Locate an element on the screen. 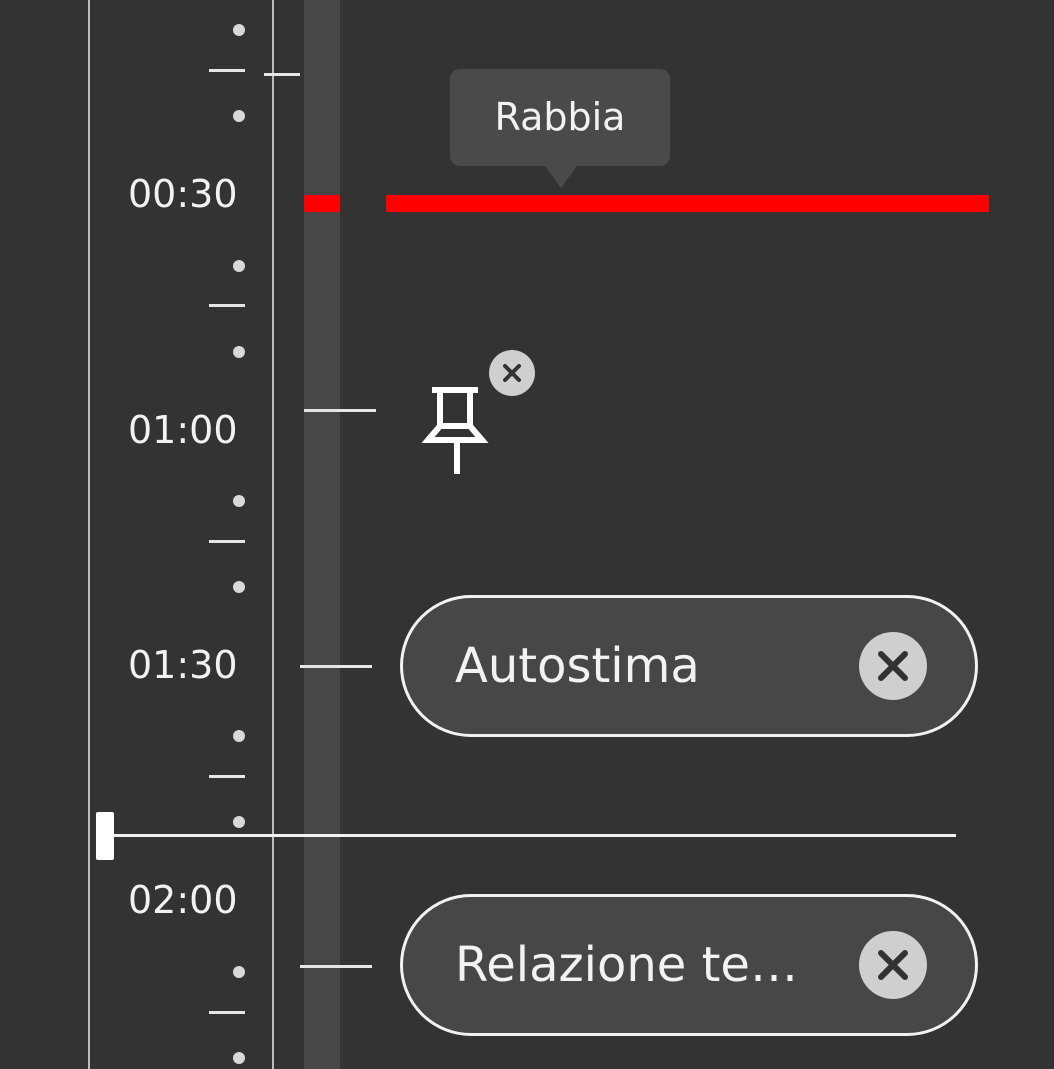  tag-chip: Autostima is located at coordinates (689, 666).